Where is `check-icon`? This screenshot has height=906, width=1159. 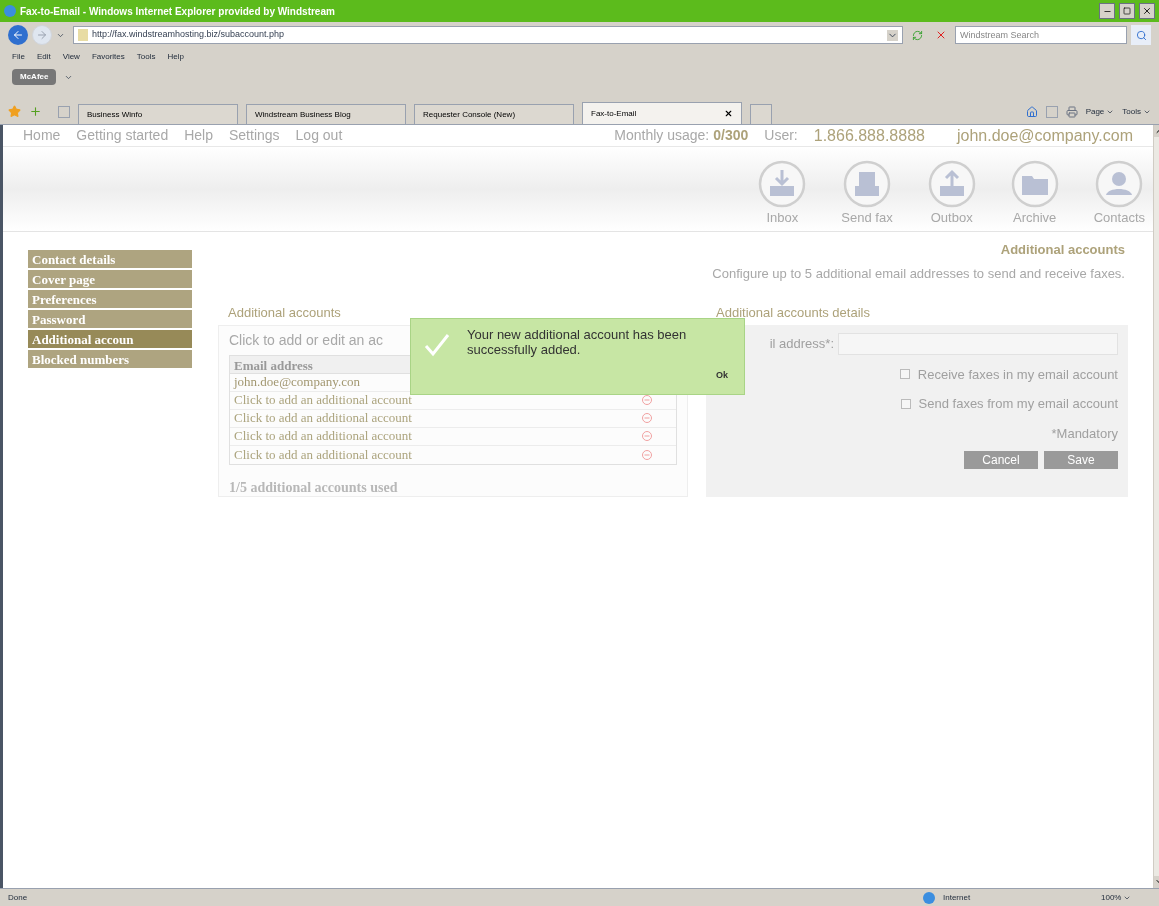
check-icon is located at coordinates (437, 345).